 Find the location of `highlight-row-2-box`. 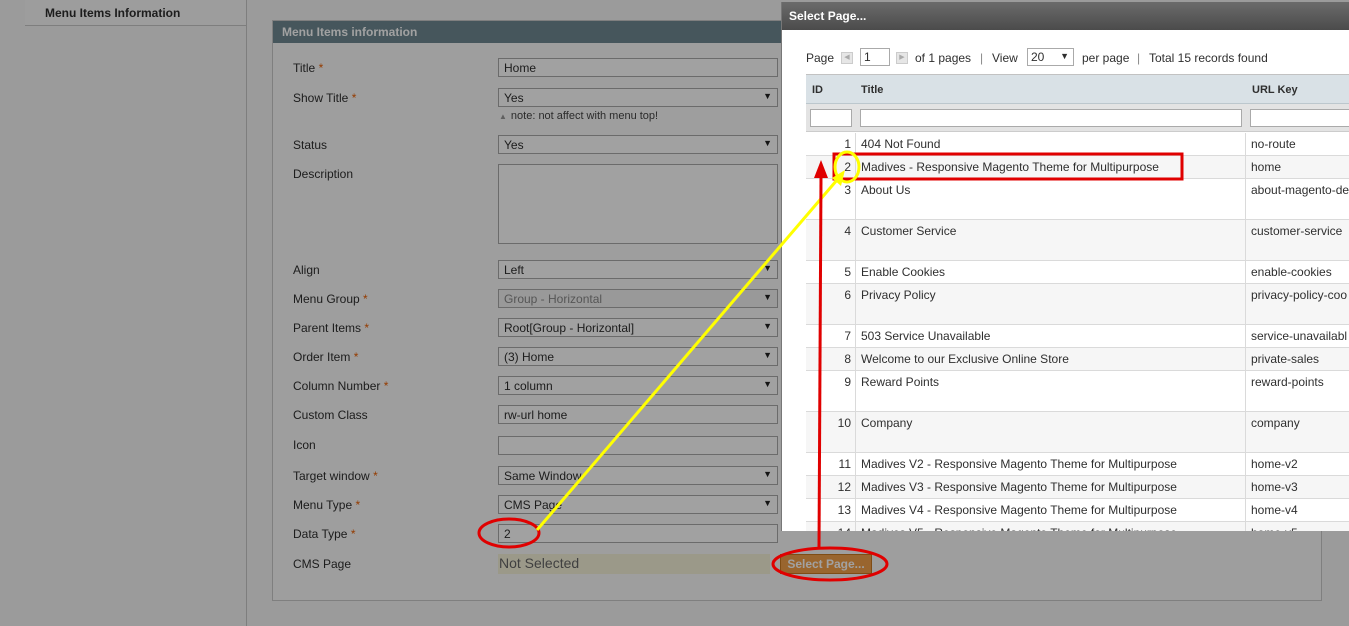

highlight-row-2-box is located at coordinates (1008, 166).